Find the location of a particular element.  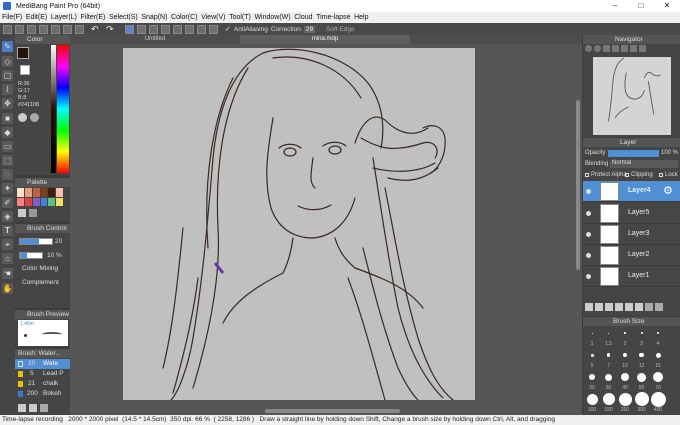

layer-settings-icon: ⚙ is located at coordinates (668, 190).